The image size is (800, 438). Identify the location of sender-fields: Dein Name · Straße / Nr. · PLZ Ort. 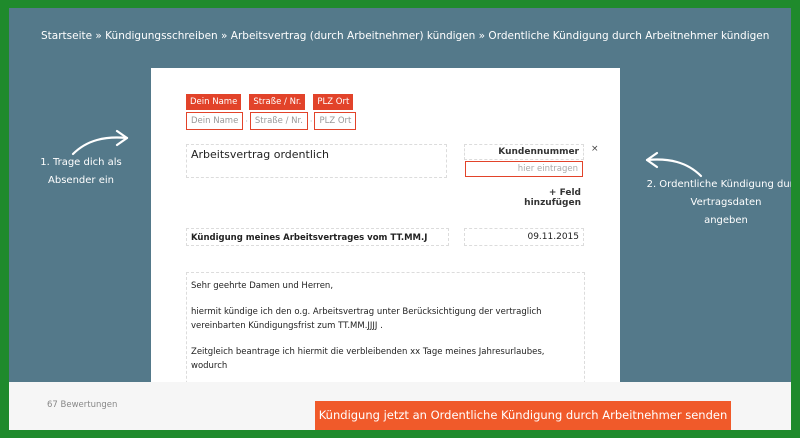
(271, 121).